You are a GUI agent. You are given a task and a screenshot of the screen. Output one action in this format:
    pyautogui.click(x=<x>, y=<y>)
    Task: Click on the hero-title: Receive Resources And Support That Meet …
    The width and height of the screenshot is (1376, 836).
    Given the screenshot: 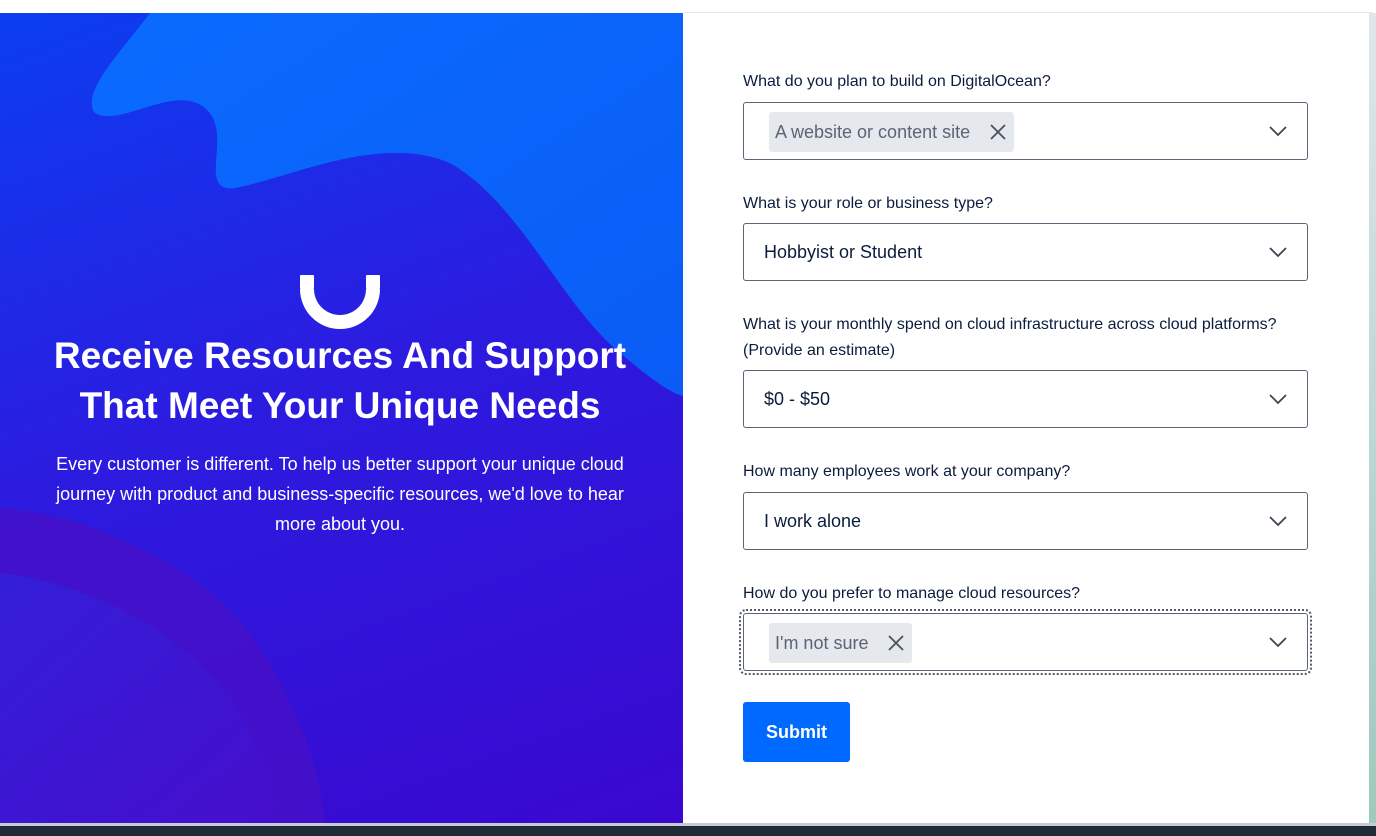 What is the action you would take?
    pyautogui.click(x=340, y=380)
    